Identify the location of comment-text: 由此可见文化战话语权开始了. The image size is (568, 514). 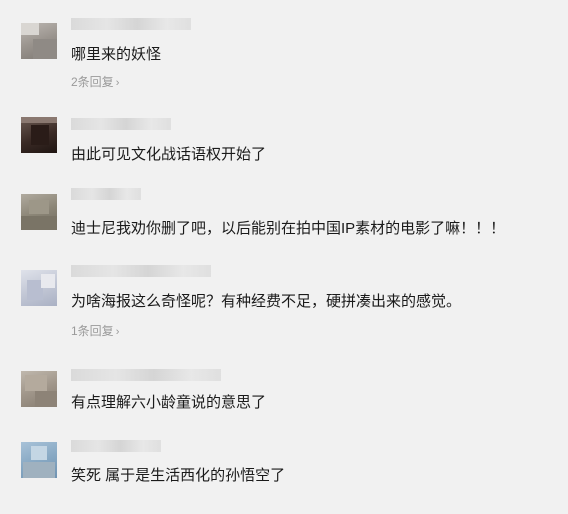
(169, 154).